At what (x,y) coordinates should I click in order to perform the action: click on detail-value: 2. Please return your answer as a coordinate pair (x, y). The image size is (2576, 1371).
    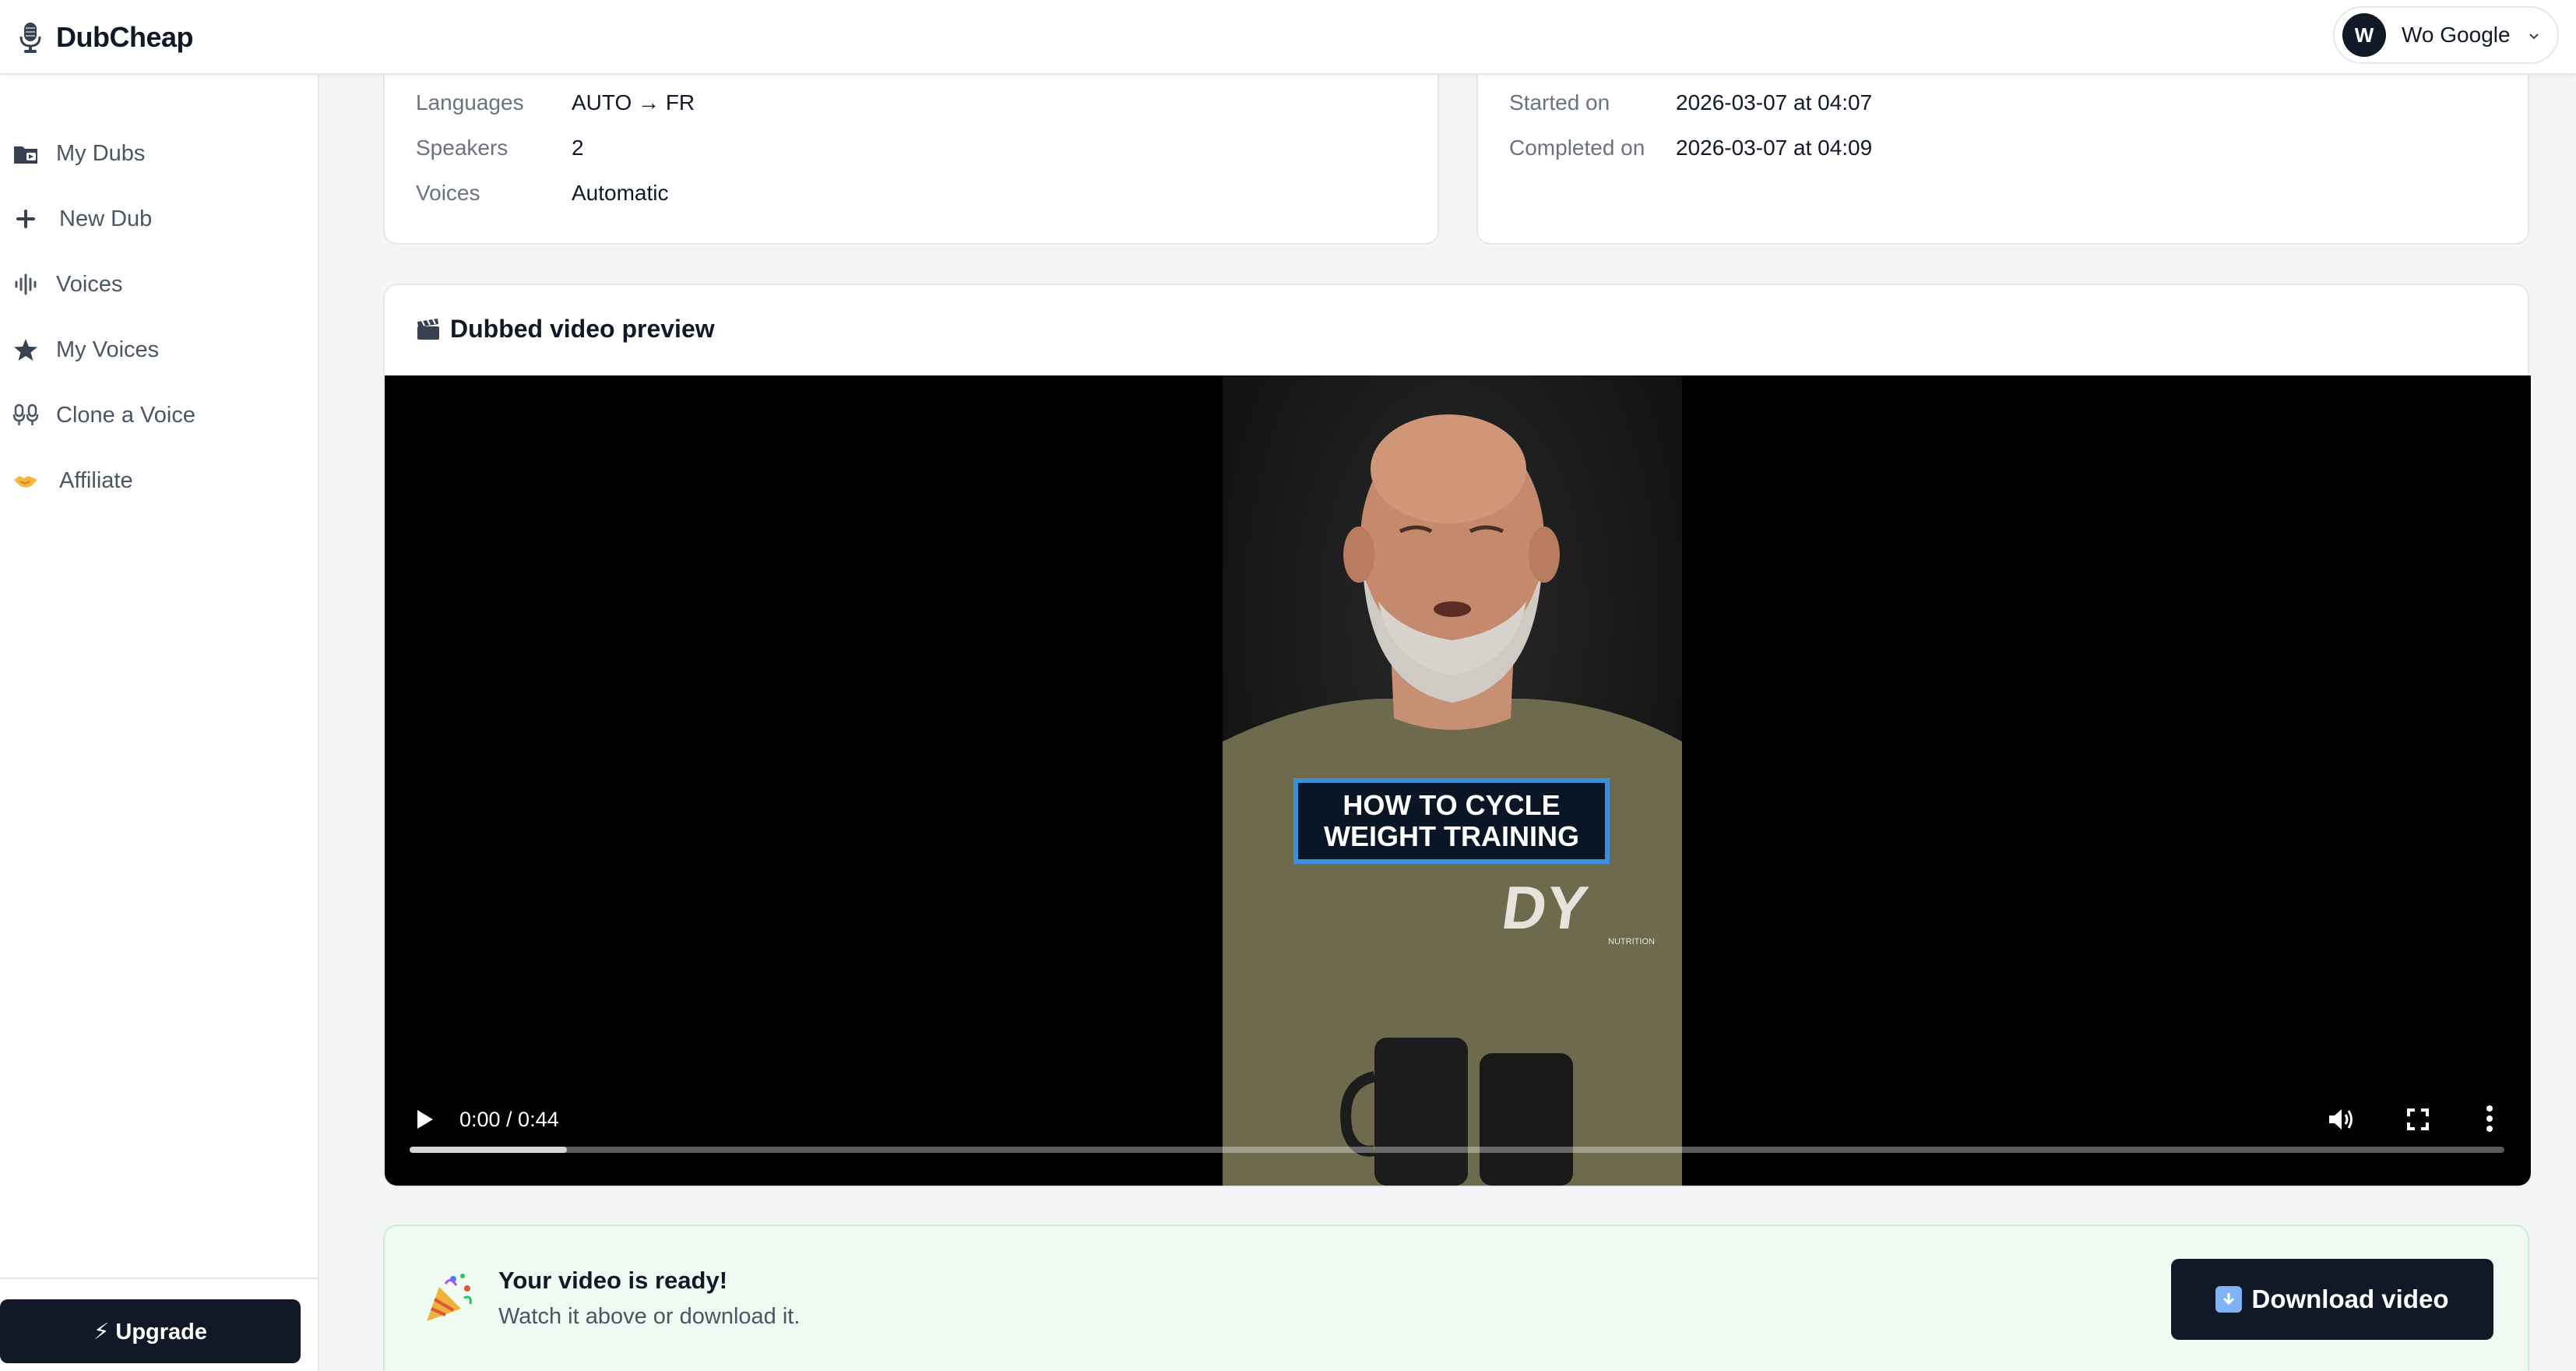
    Looking at the image, I should click on (578, 148).